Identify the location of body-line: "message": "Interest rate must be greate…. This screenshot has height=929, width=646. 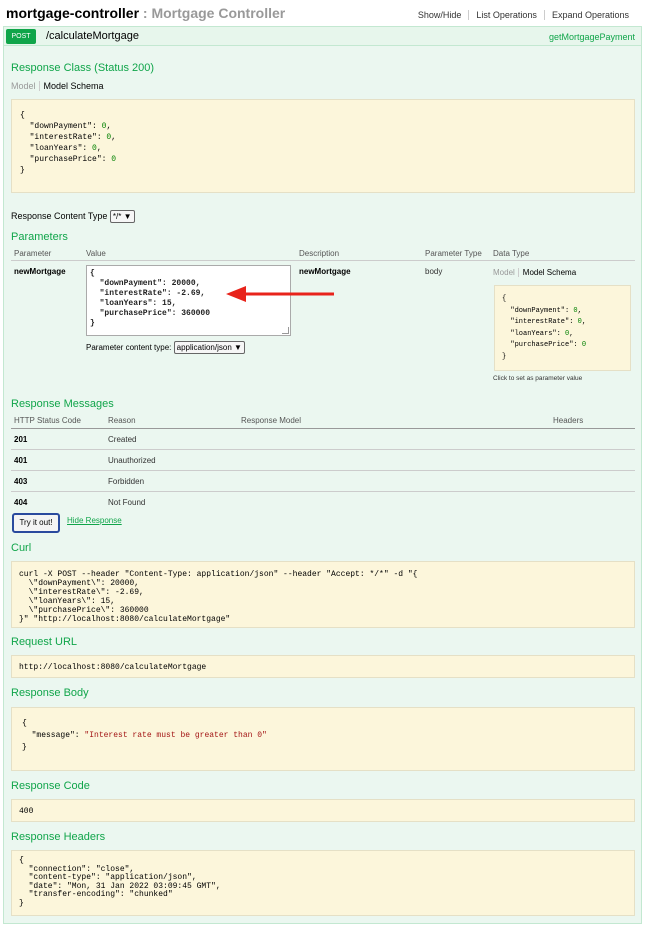
(323, 736).